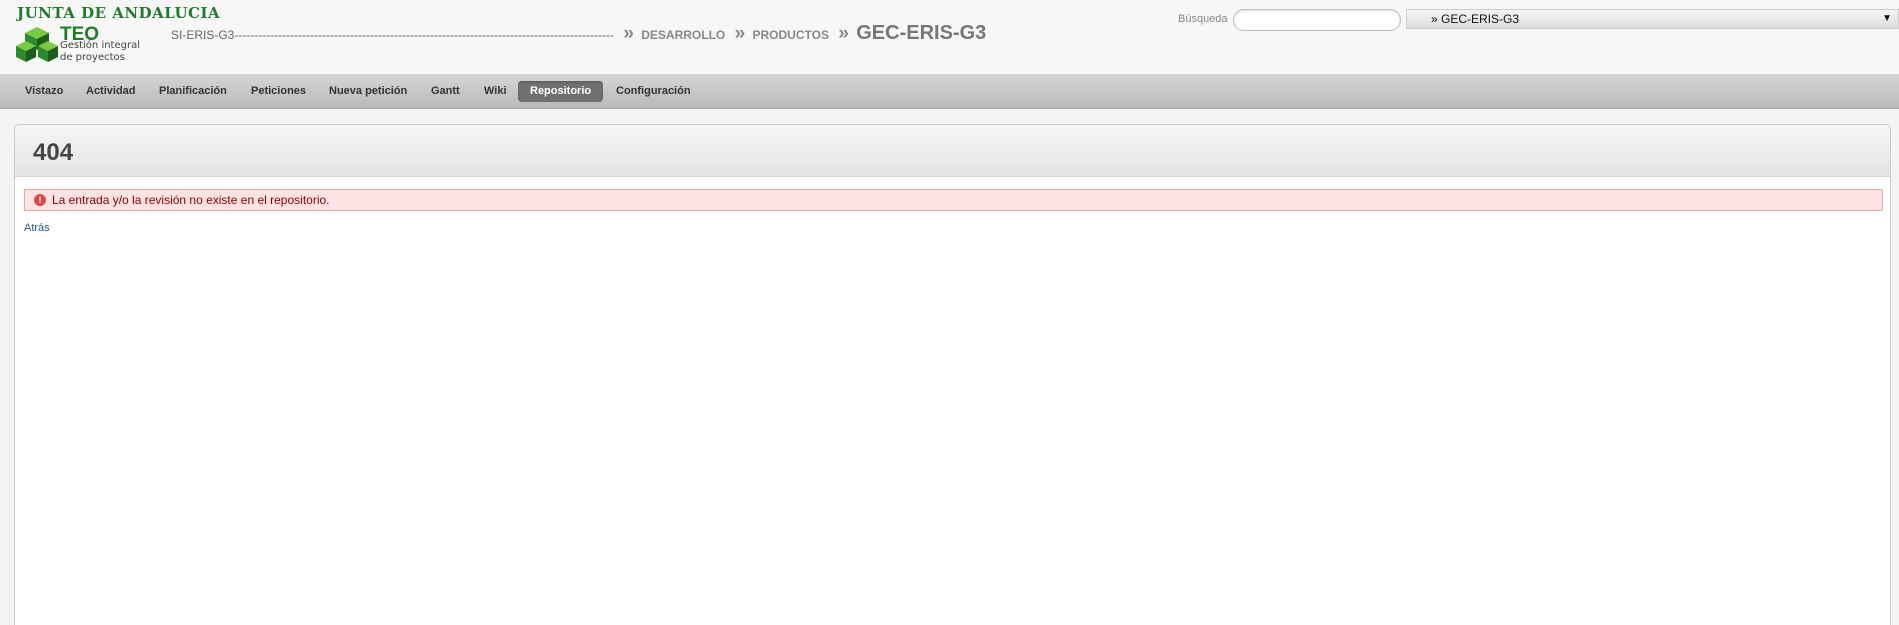 The width and height of the screenshot is (1899, 625). Describe the element at coordinates (445, 91) in the screenshot. I see `menu-item-gantt: Gantt` at that location.